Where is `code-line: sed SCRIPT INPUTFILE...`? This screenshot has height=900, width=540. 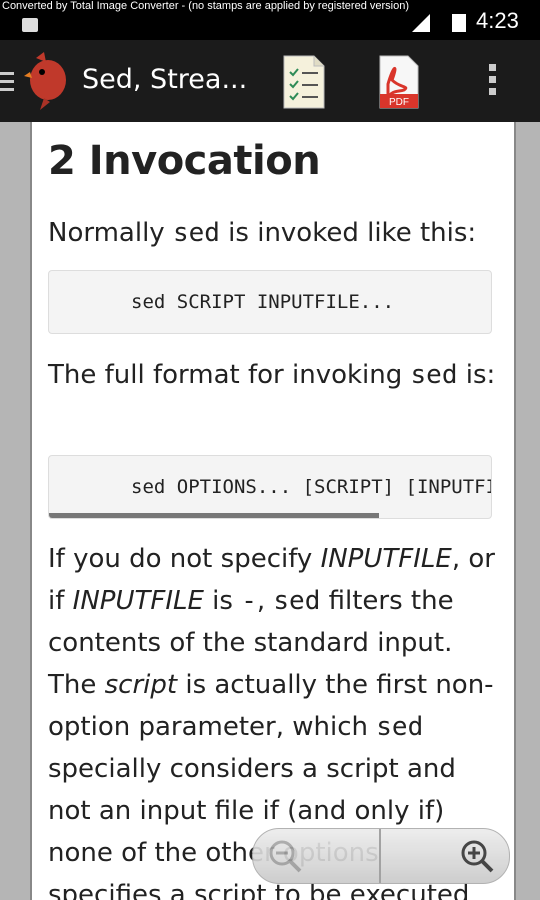
code-line: sed SCRIPT INPUTFILE... is located at coordinates (263, 302).